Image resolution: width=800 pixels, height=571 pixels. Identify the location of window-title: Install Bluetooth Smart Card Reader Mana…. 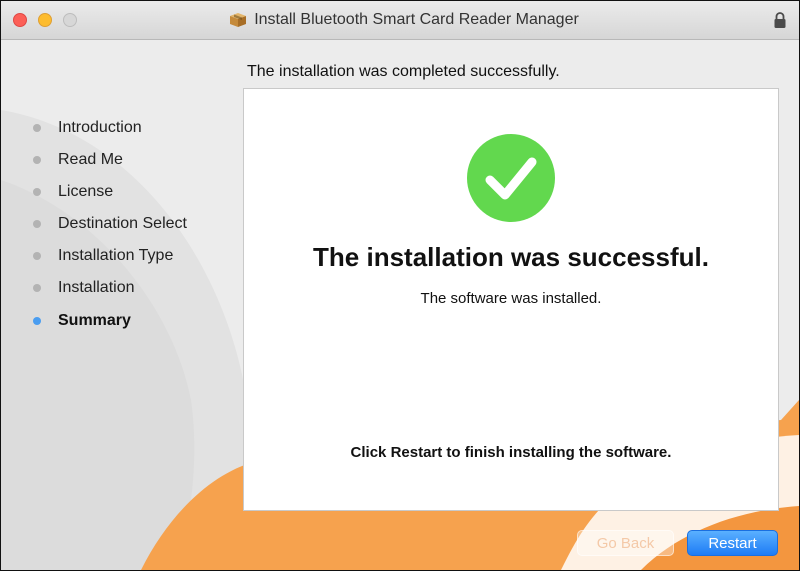
(416, 19).